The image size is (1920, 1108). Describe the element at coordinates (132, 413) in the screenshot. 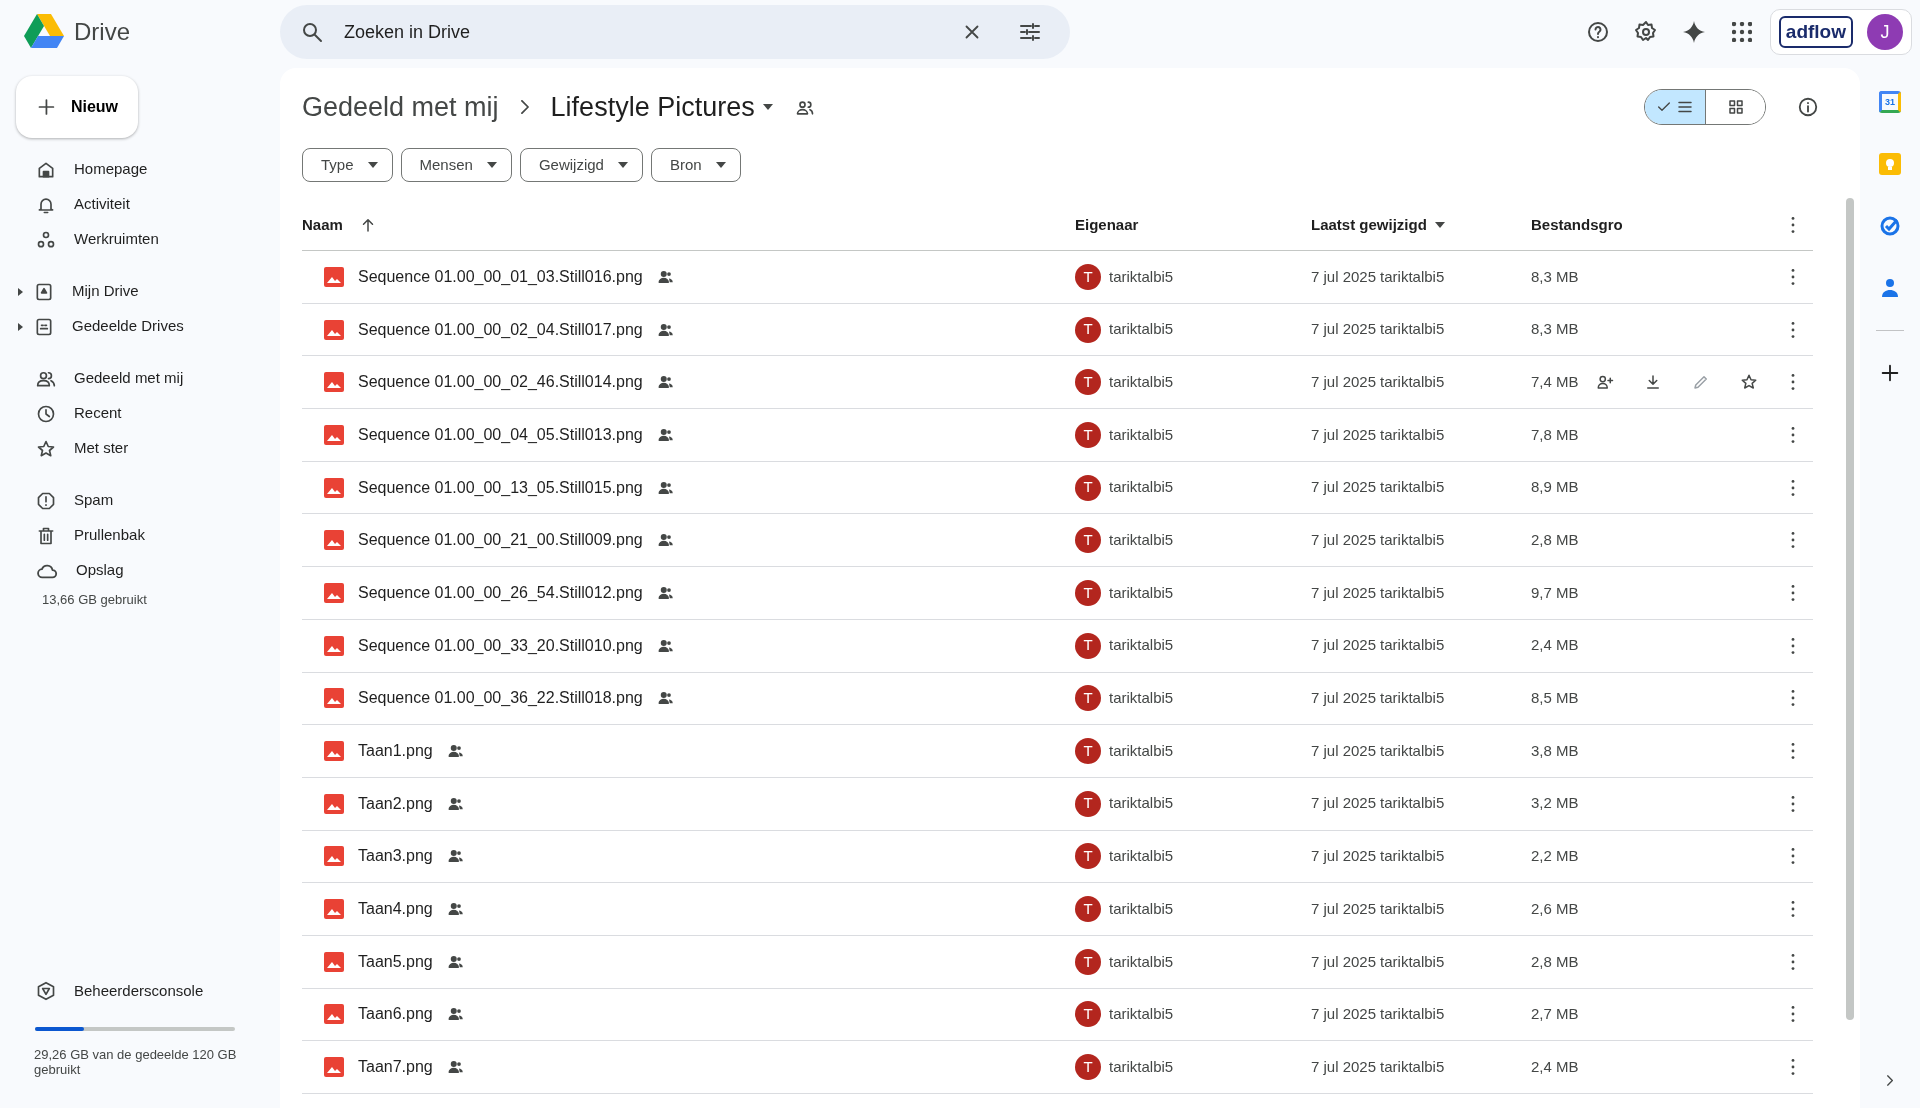

I see `nav-item: Recent` at that location.